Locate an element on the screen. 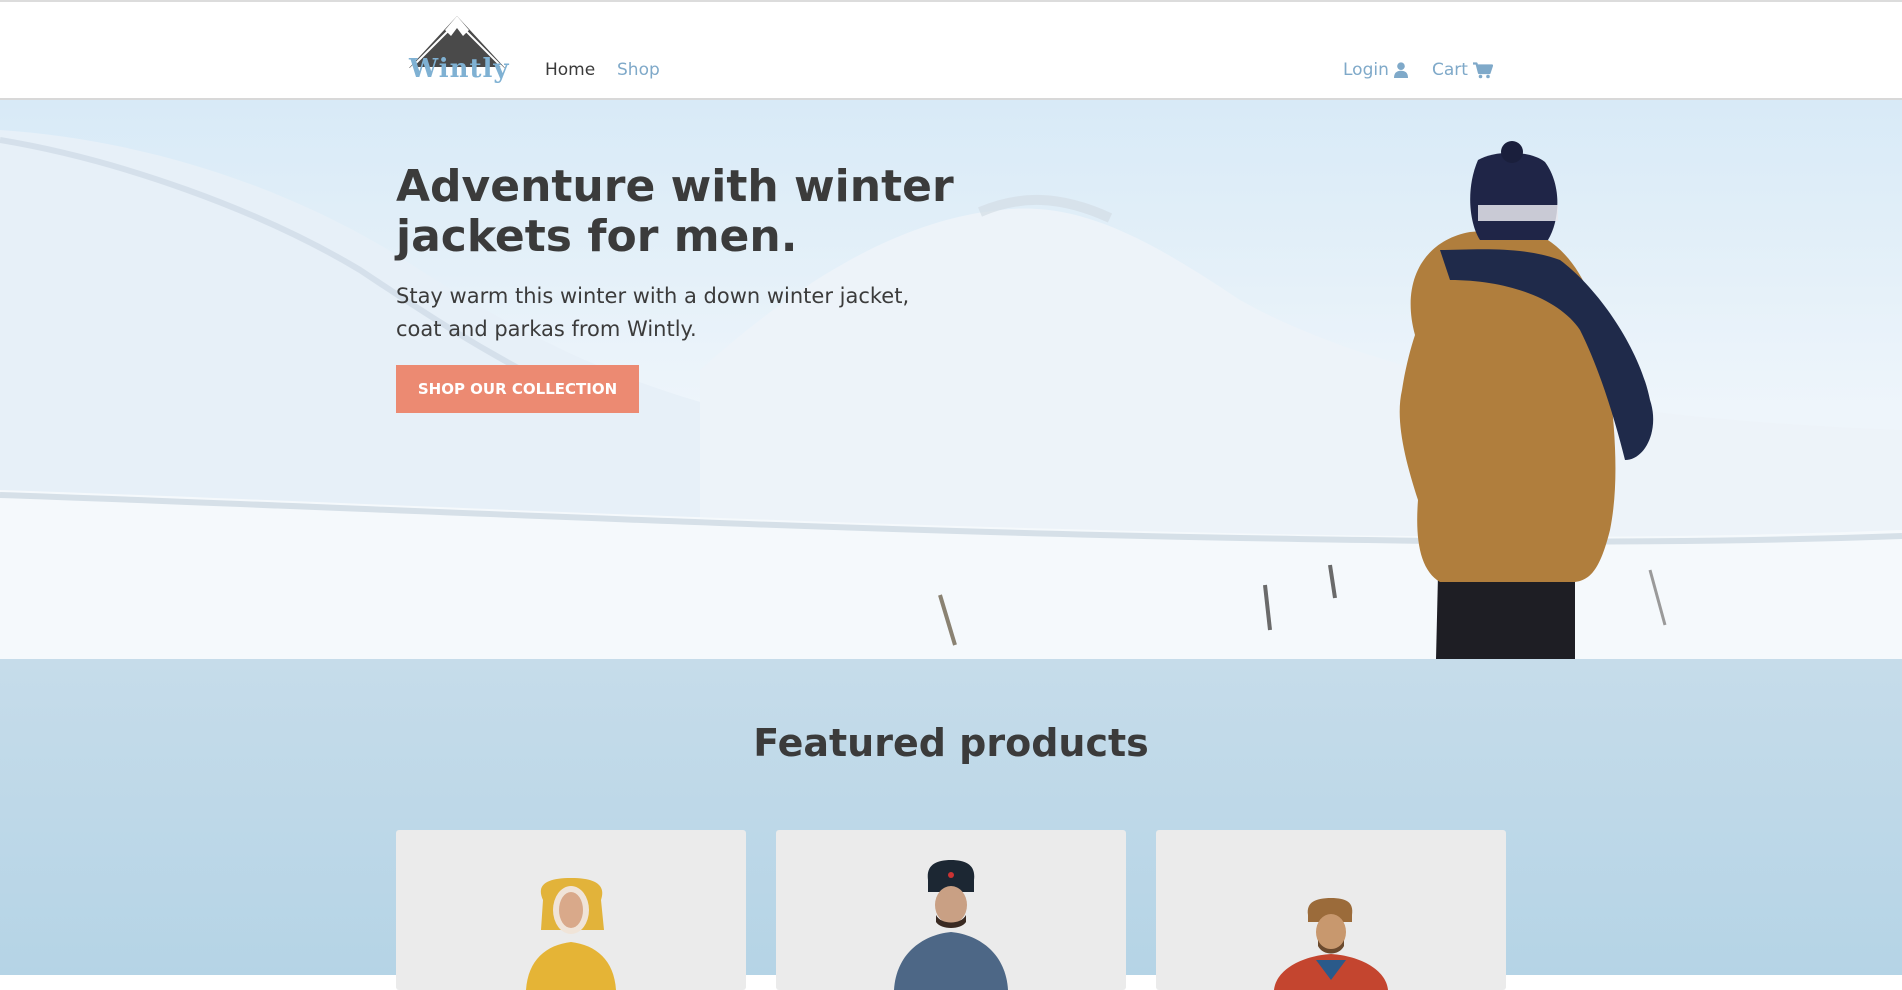 The height and width of the screenshot is (990, 1902). login-label: Login is located at coordinates (1366, 70).